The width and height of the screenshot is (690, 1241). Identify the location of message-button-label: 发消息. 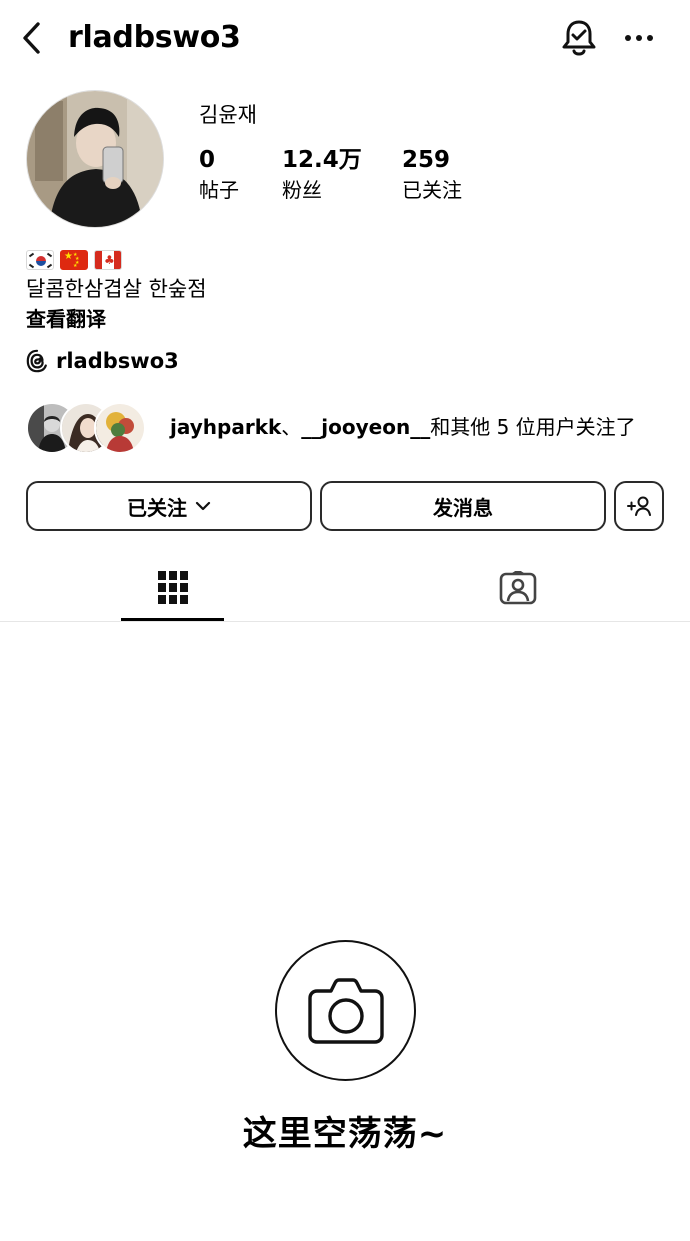
(463, 507).